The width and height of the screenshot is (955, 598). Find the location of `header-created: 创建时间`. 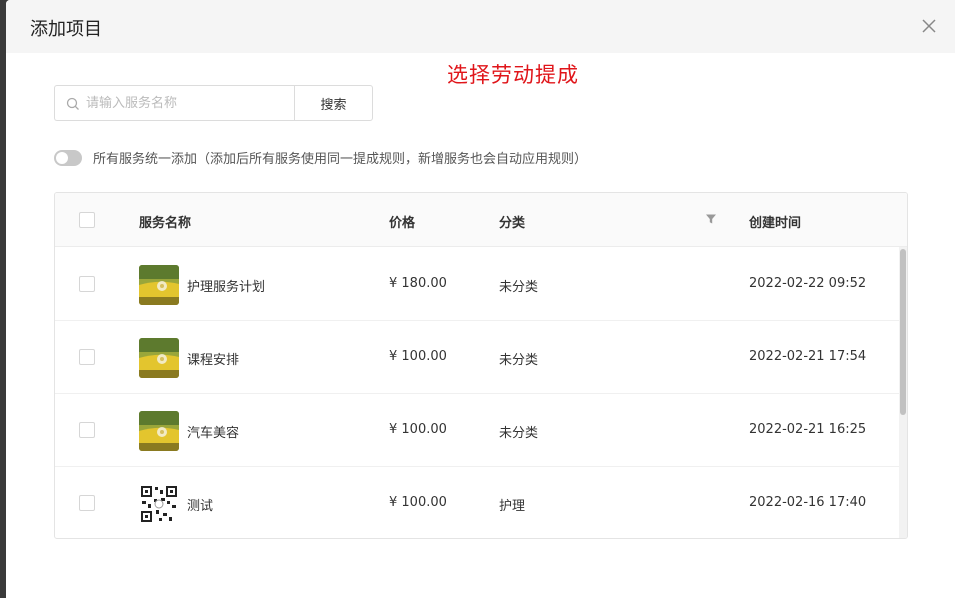

header-created: 创建时间 is located at coordinates (775, 223).